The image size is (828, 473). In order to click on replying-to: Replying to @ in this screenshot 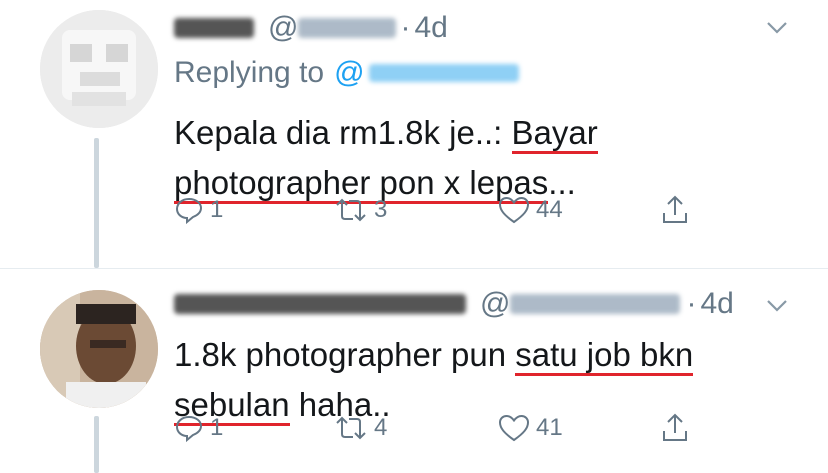, I will do `click(346, 73)`.